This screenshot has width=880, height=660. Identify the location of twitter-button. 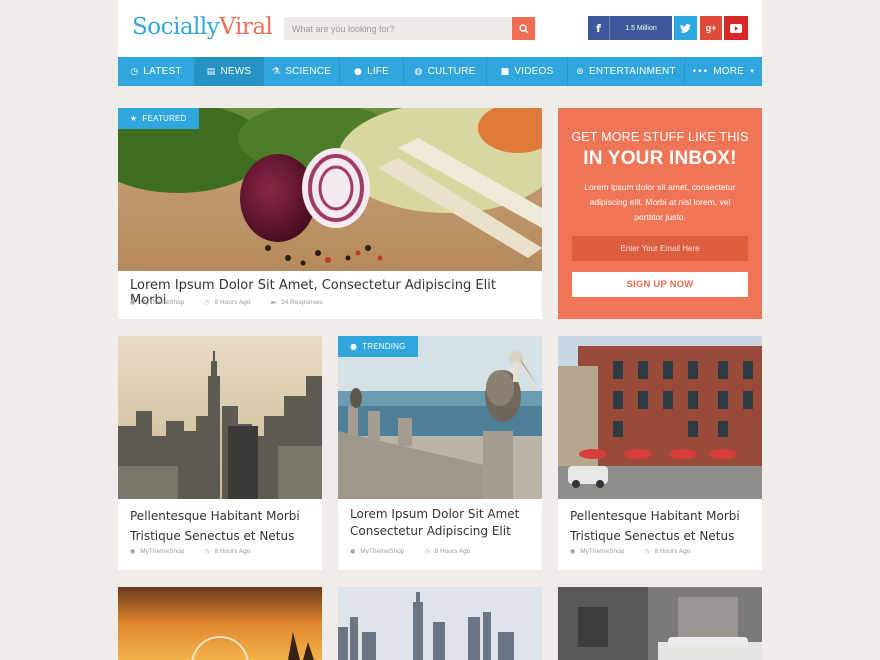
(685, 28).